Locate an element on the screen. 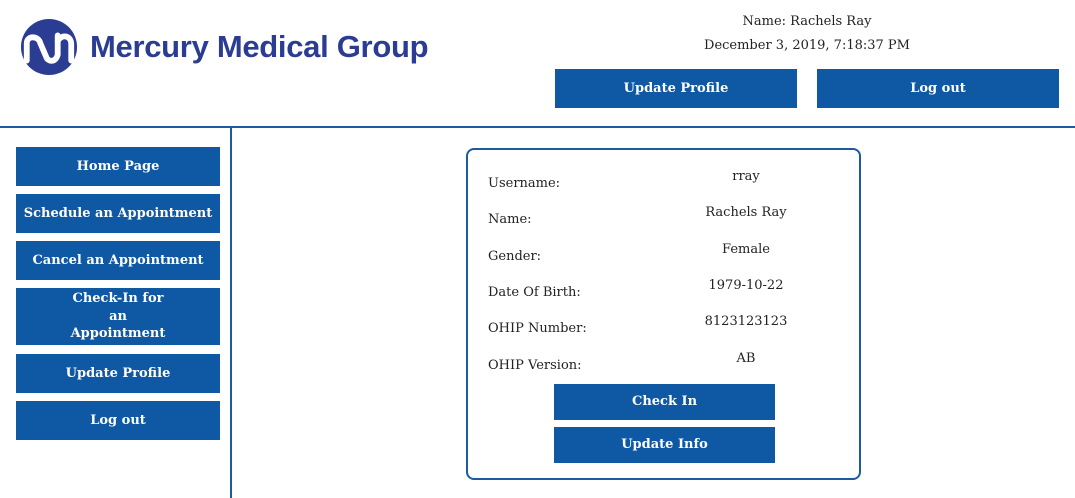 This screenshot has height=498, width=1075. mercury-logo-icon is located at coordinates (49, 47).